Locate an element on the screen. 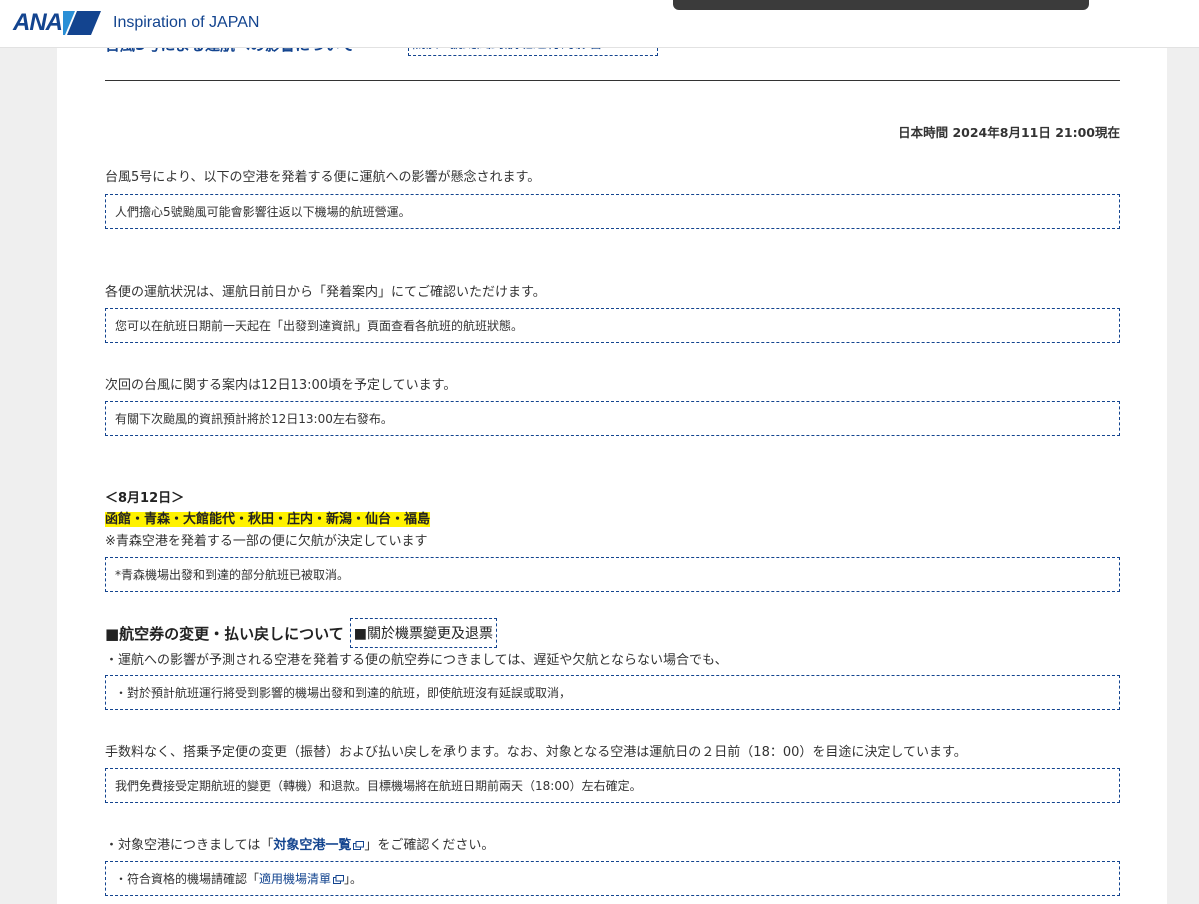  notice3-zh: 有關下次颱風的資訊預計將於12日13:00左右發布。 is located at coordinates (254, 419).